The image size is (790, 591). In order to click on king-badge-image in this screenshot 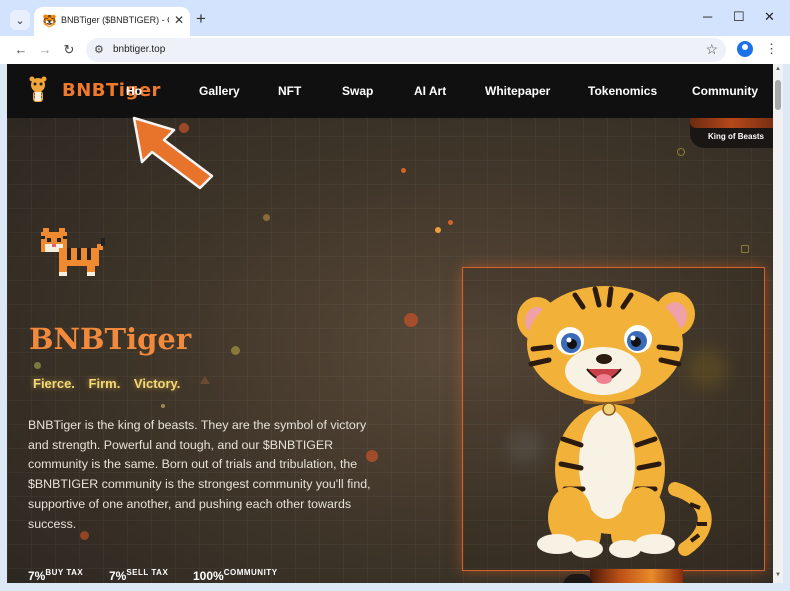, I will do `click(731, 123)`.